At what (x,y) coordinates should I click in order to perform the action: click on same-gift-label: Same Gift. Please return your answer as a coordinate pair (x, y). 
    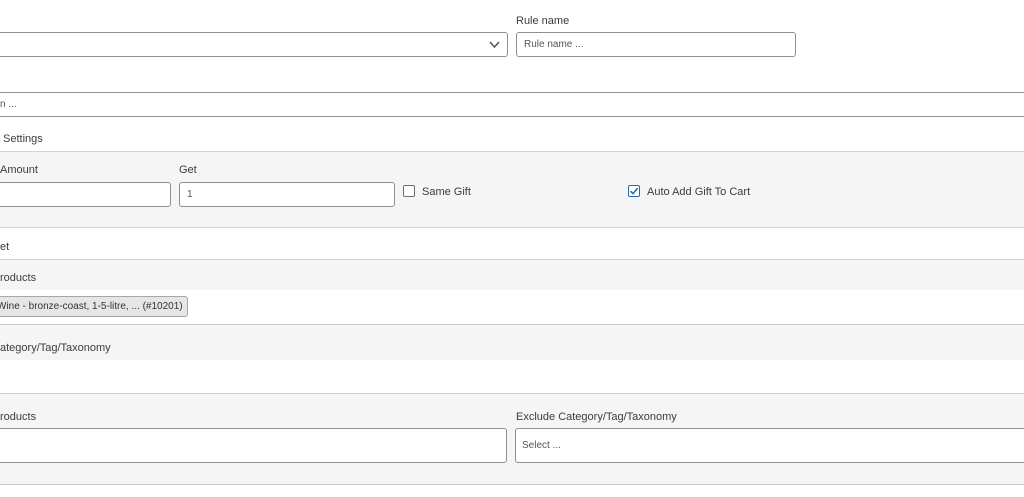
    Looking at the image, I should click on (446, 192).